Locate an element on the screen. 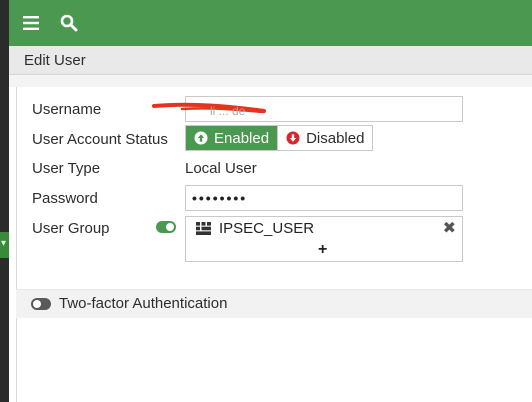 This screenshot has width=532, height=402. status-label: User Account Status is located at coordinates (100, 139).